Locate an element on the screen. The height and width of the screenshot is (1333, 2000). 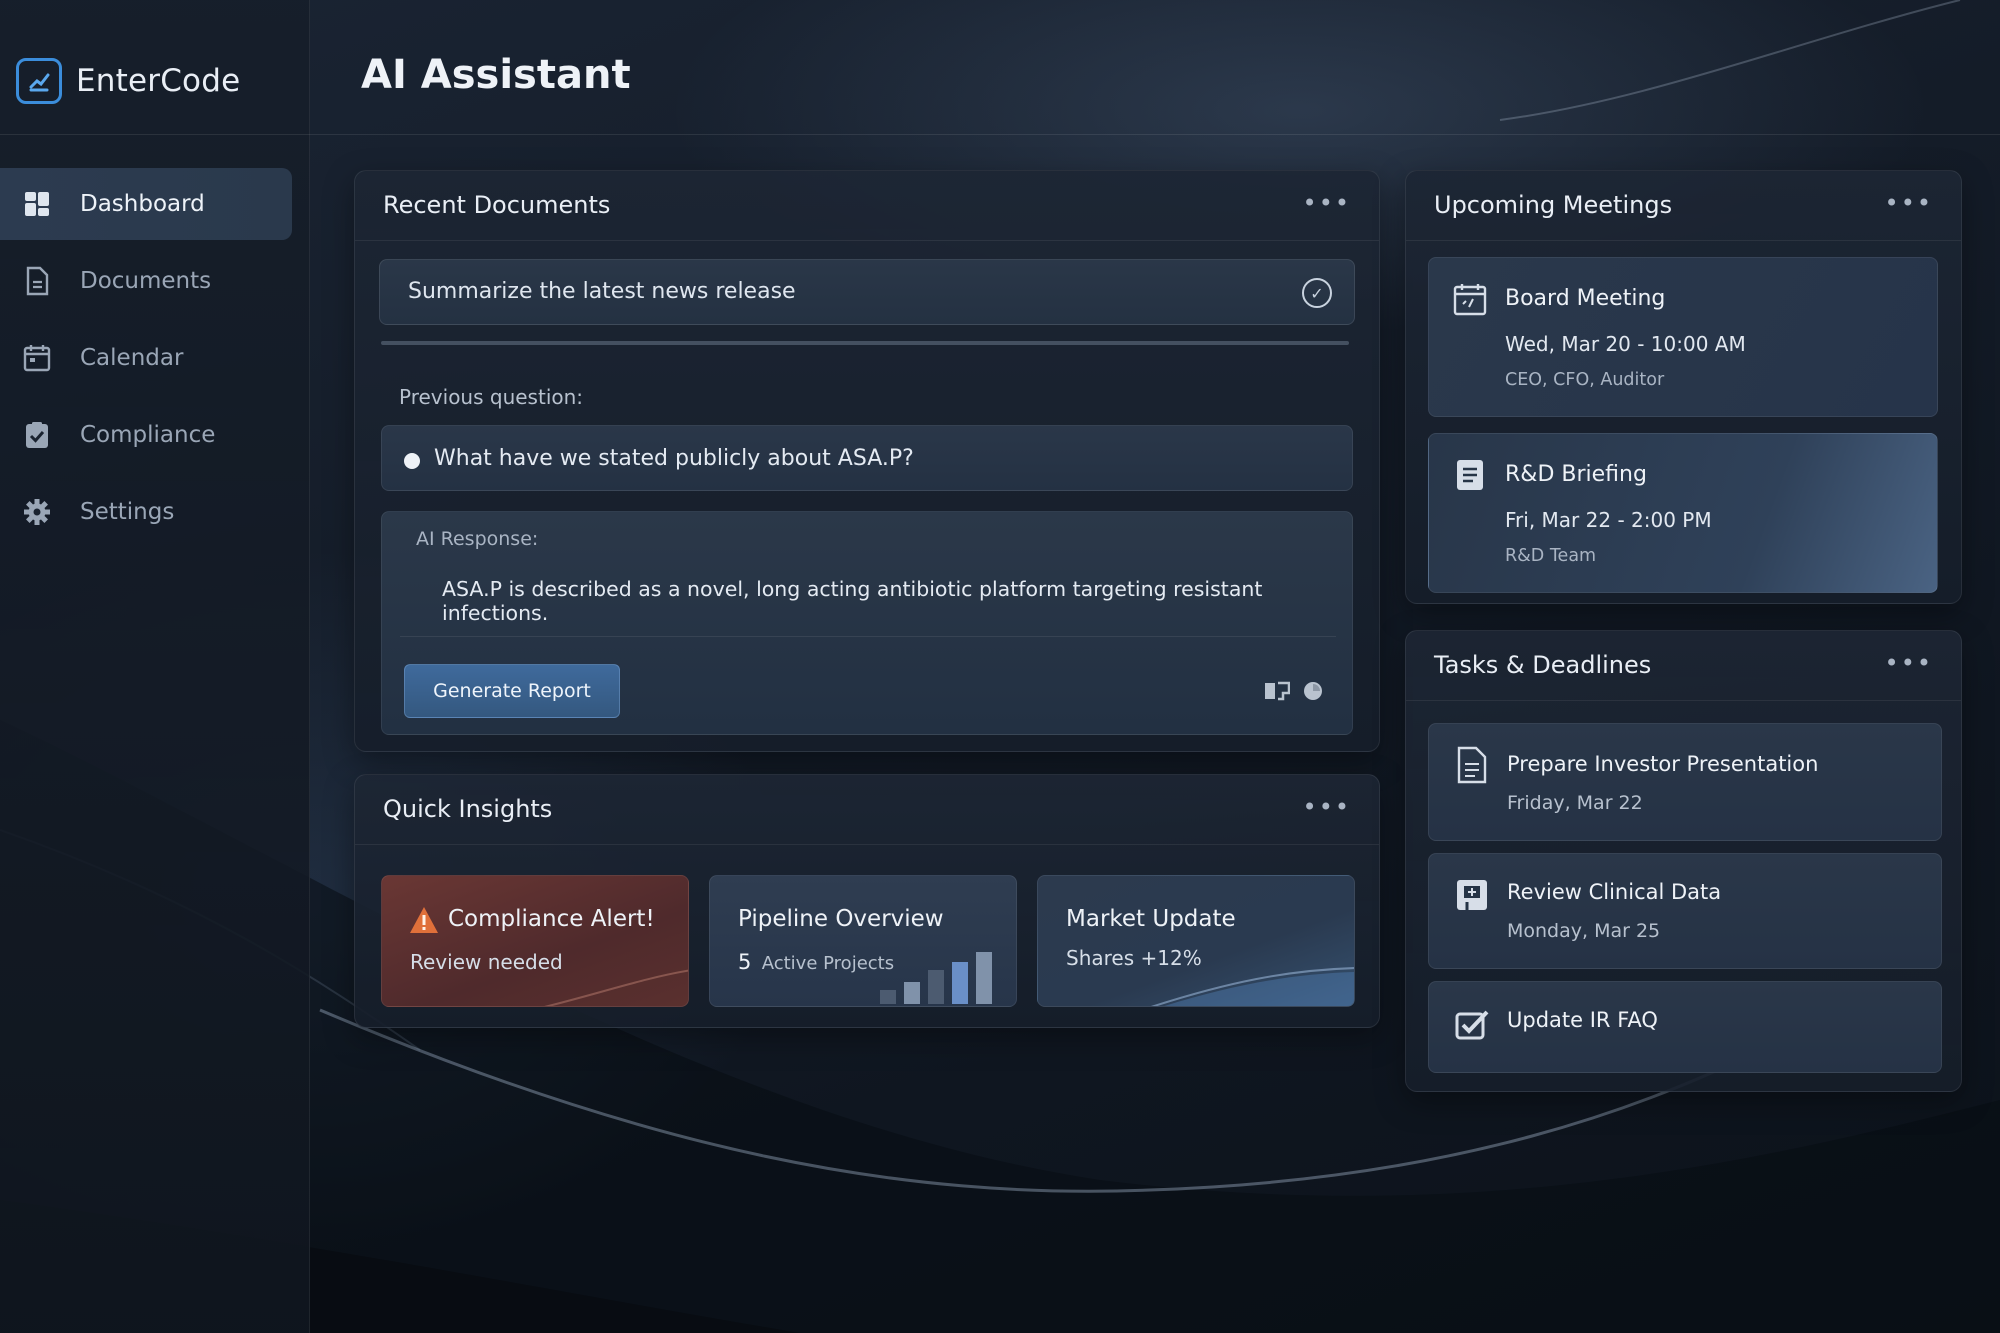
task-title: Update IR FAQ is located at coordinates (1582, 1020).